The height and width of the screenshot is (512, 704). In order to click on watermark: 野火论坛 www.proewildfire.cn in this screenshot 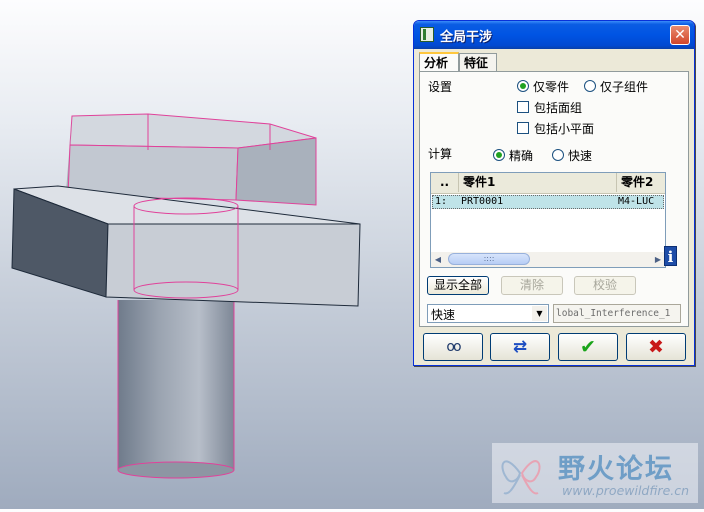, I will do `click(595, 473)`.